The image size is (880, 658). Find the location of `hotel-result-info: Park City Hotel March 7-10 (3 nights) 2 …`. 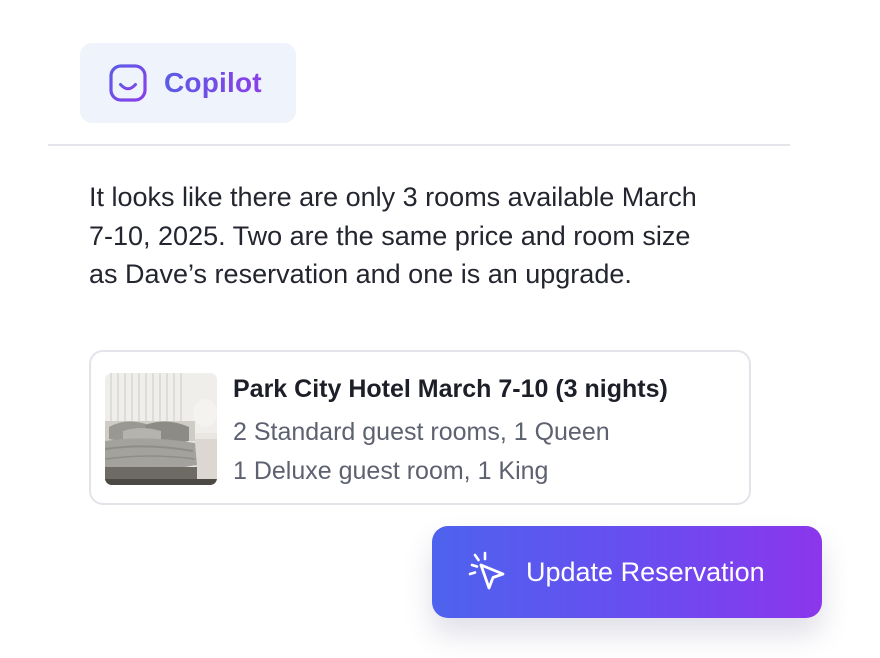

hotel-result-info: Park City Hotel March 7-10 (3 nights) 2 … is located at coordinates (450, 431).